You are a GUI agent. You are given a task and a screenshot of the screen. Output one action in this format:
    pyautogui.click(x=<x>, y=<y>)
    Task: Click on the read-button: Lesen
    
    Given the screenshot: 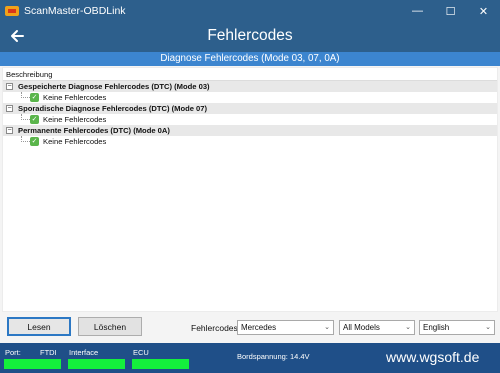 What is the action you would take?
    pyautogui.click(x=39, y=326)
    